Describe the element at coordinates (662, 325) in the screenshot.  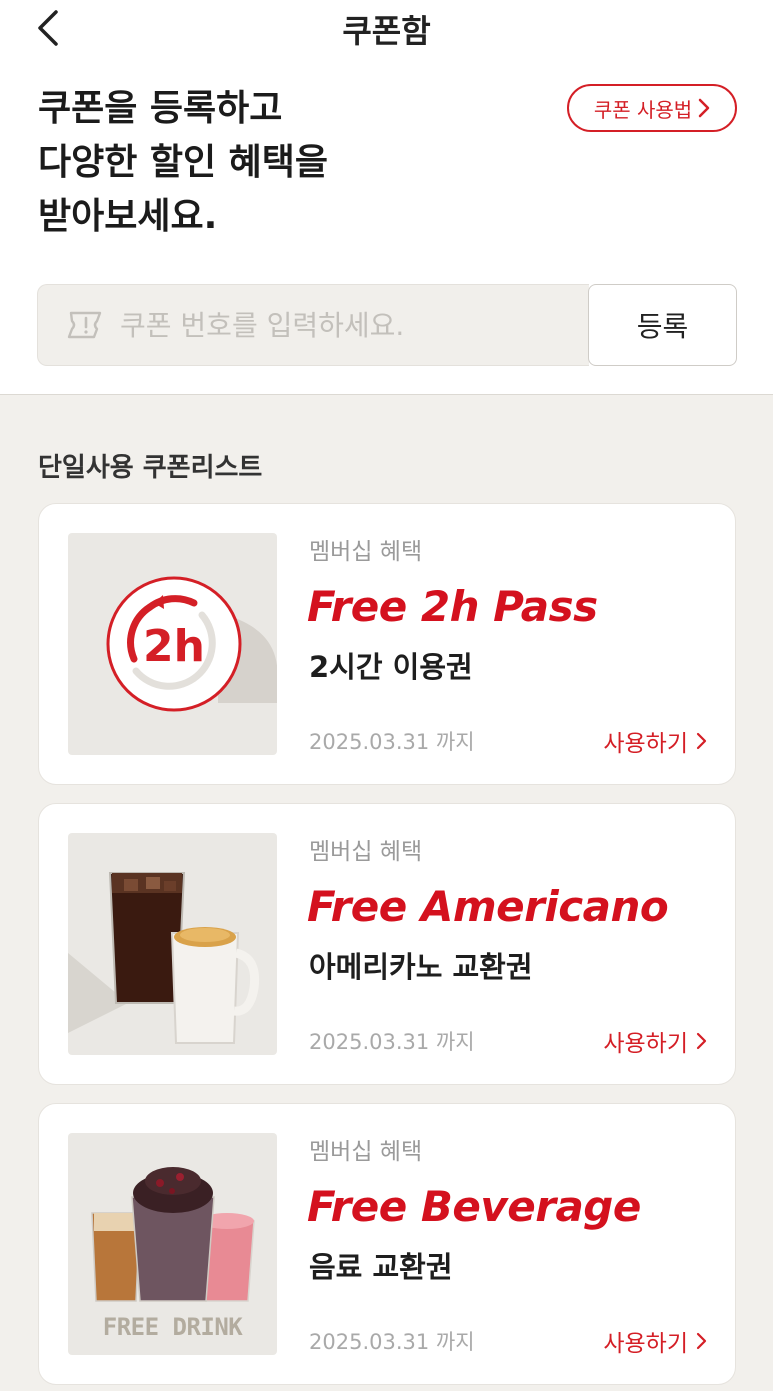
I see `register-button: 등록` at that location.